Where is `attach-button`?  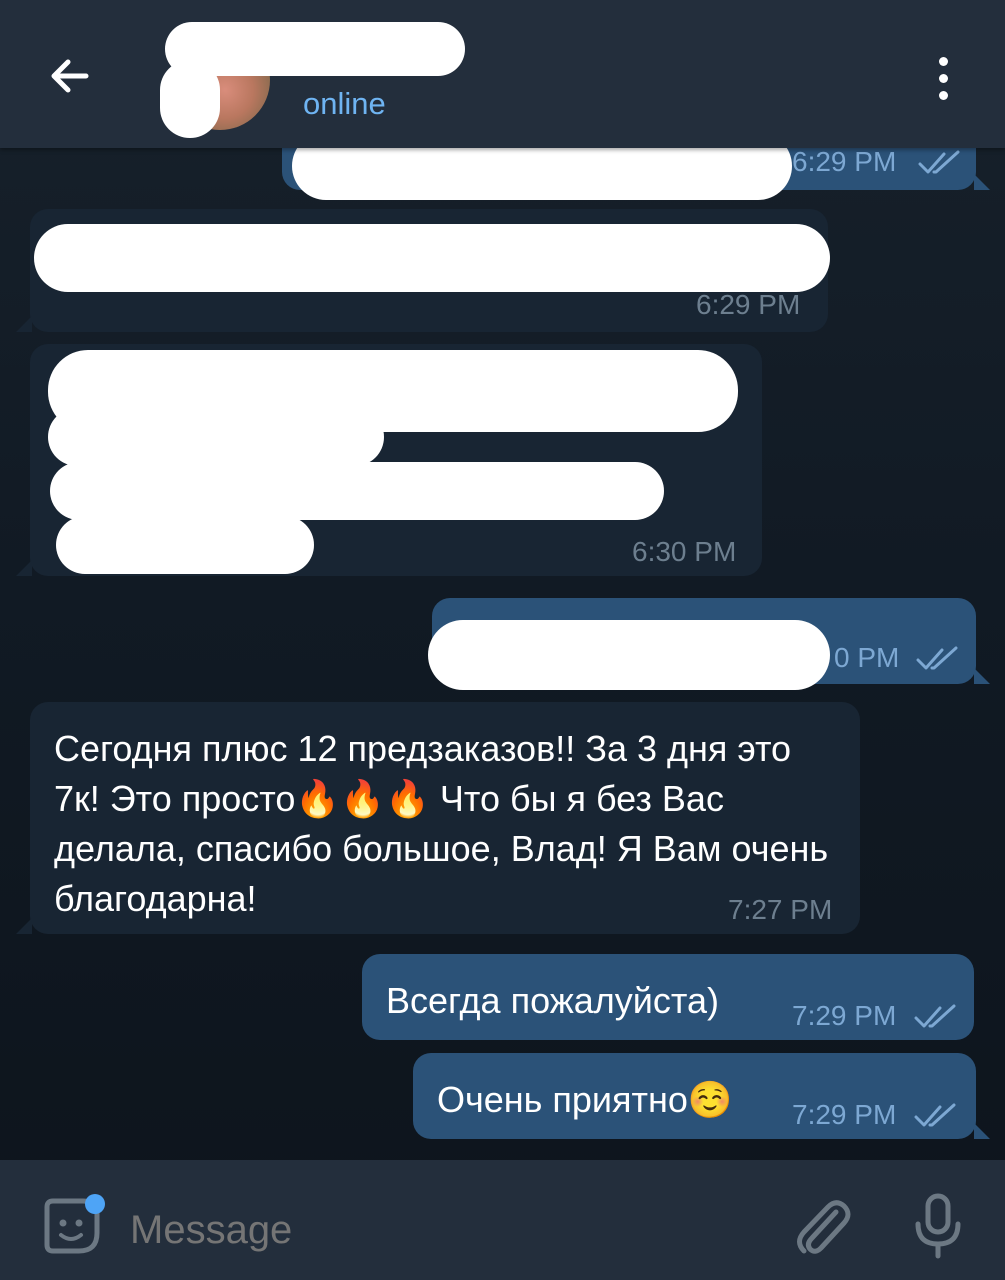 attach-button is located at coordinates (822, 1226).